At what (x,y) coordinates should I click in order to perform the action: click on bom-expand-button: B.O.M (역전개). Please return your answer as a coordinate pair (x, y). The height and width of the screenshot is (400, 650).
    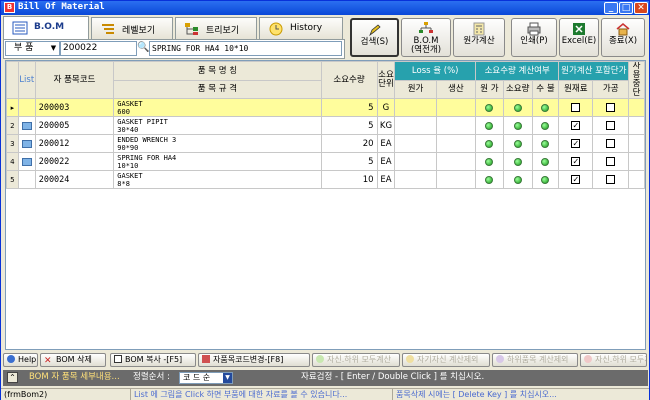
    Looking at the image, I should click on (426, 37).